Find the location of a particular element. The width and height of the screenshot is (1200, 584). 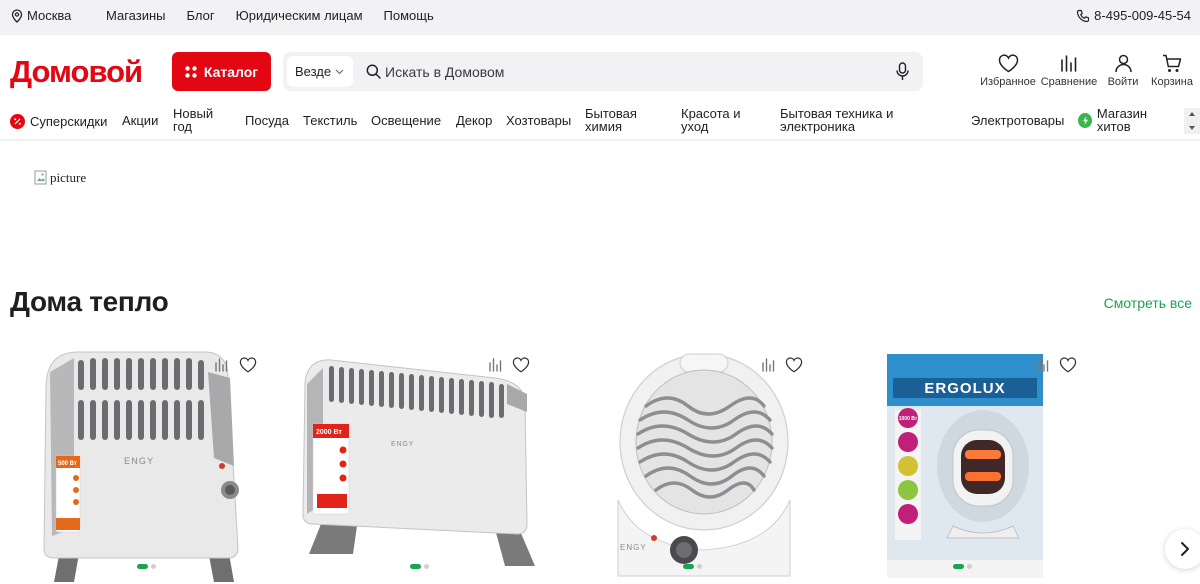

chevron-right-icon is located at coordinates (1185, 549).